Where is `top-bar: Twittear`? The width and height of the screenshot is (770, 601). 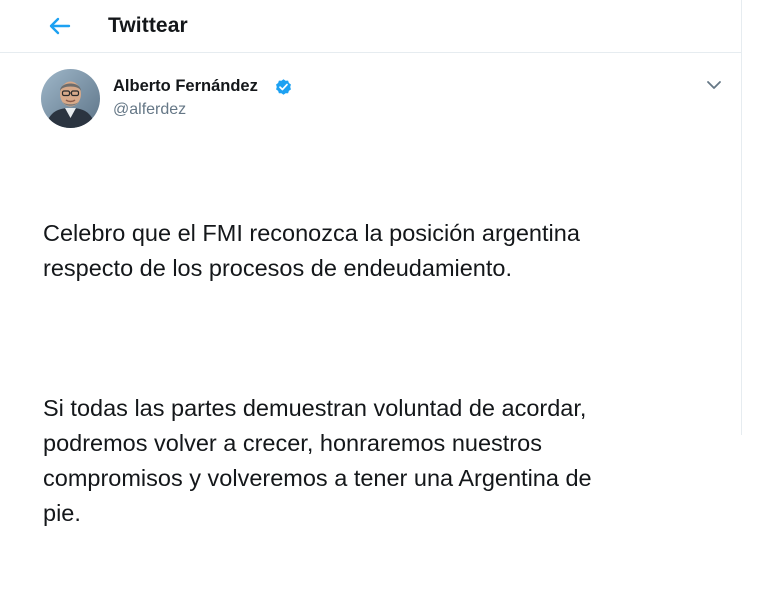
top-bar: Twittear is located at coordinates (371, 26).